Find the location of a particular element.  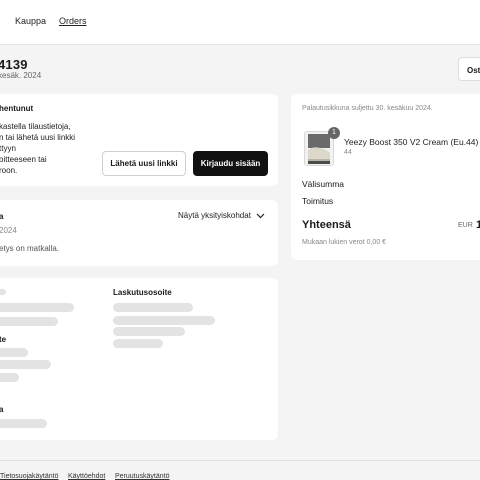

status-title: a is located at coordinates (2, 216).